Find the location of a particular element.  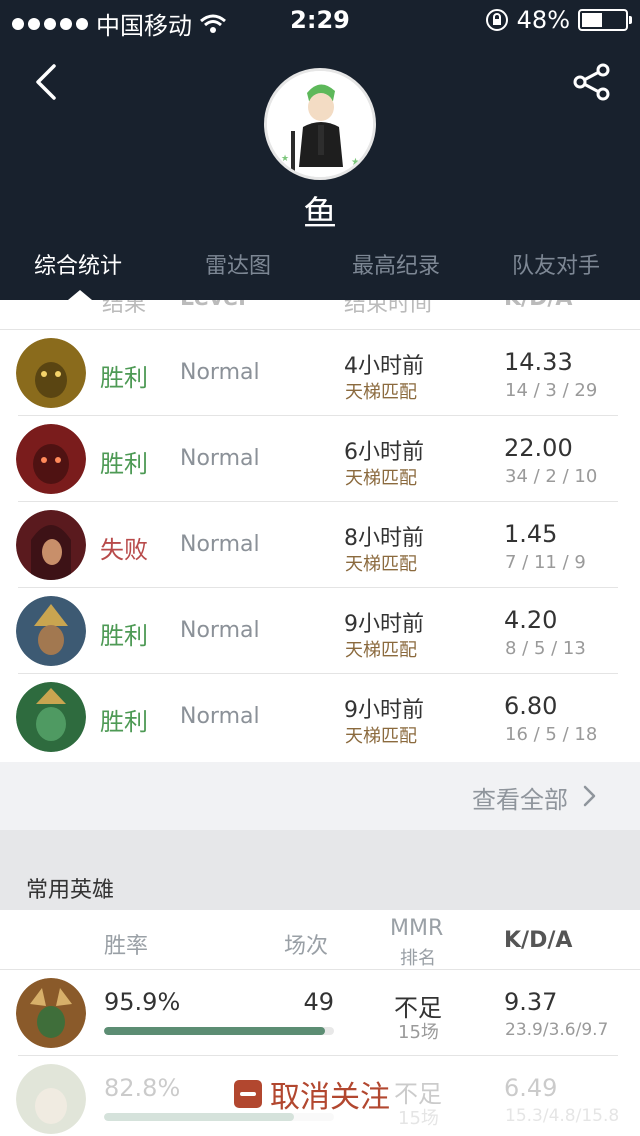

avatar-character-icon: ★ ★ is located at coordinates (320, 124).